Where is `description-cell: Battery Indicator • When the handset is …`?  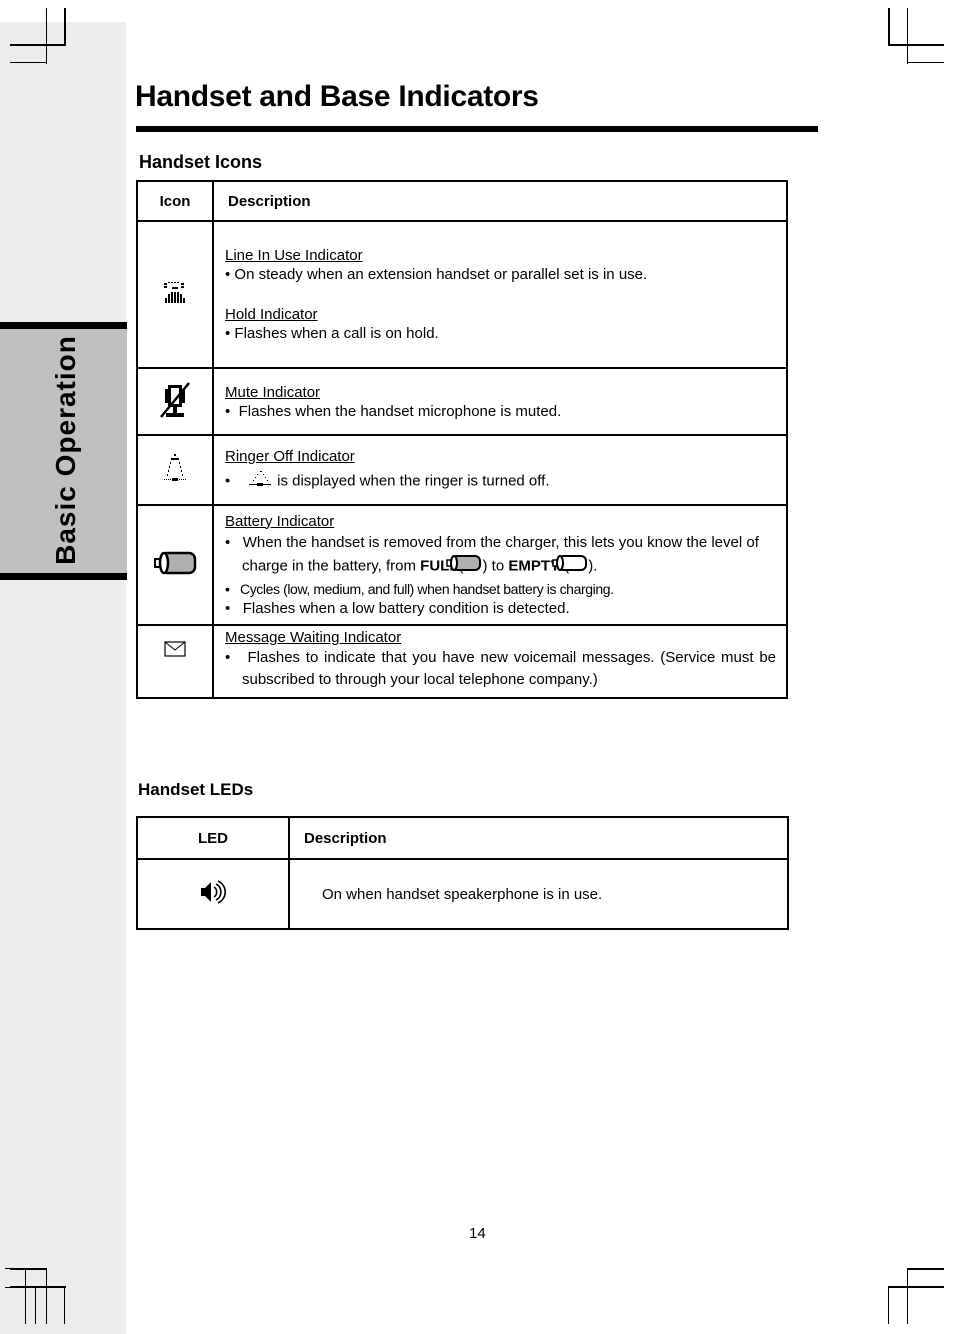 description-cell: Battery Indicator • When the handset is … is located at coordinates (500, 565).